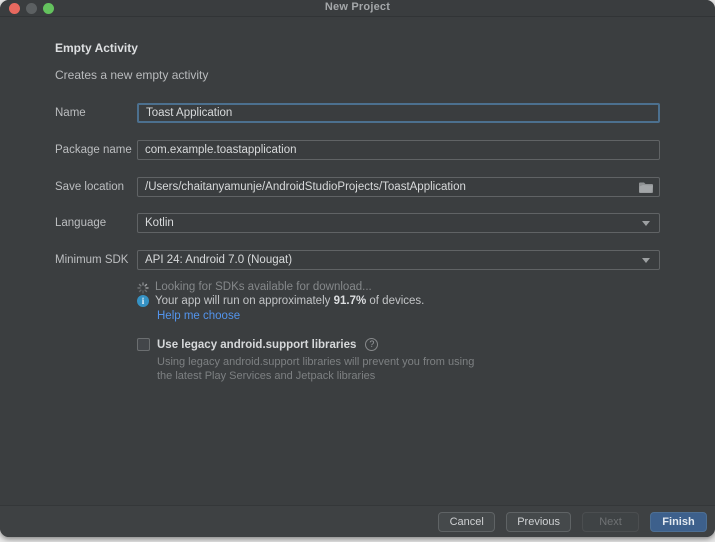 This screenshot has width=715, height=542. I want to click on window-title: New Project, so click(357, 7).